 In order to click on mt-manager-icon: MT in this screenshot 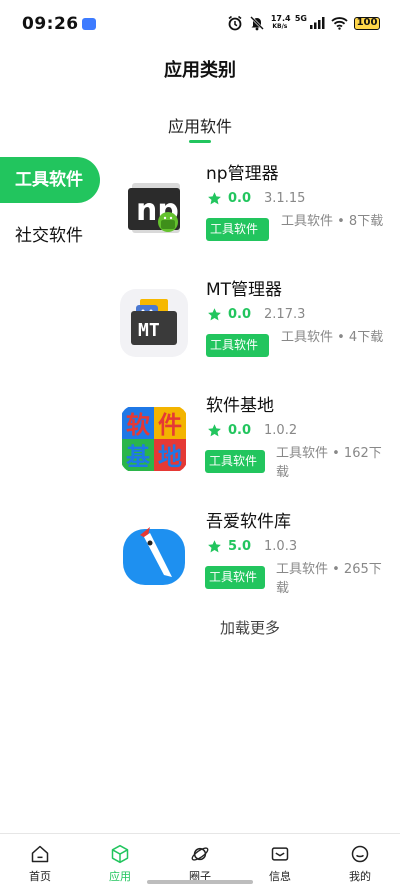, I will do `click(154, 323)`.